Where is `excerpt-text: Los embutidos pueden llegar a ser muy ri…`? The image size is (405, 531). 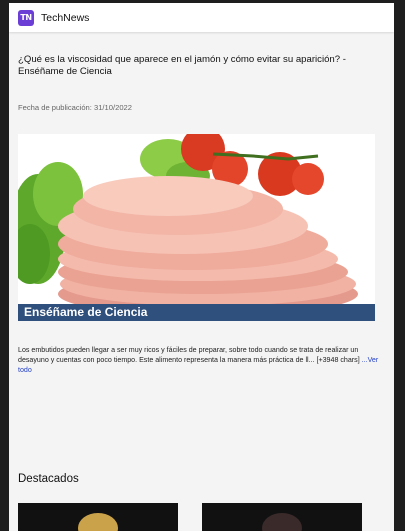
excerpt-text: Los embutidos pueden llegar a ser muy ri… is located at coordinates (190, 355).